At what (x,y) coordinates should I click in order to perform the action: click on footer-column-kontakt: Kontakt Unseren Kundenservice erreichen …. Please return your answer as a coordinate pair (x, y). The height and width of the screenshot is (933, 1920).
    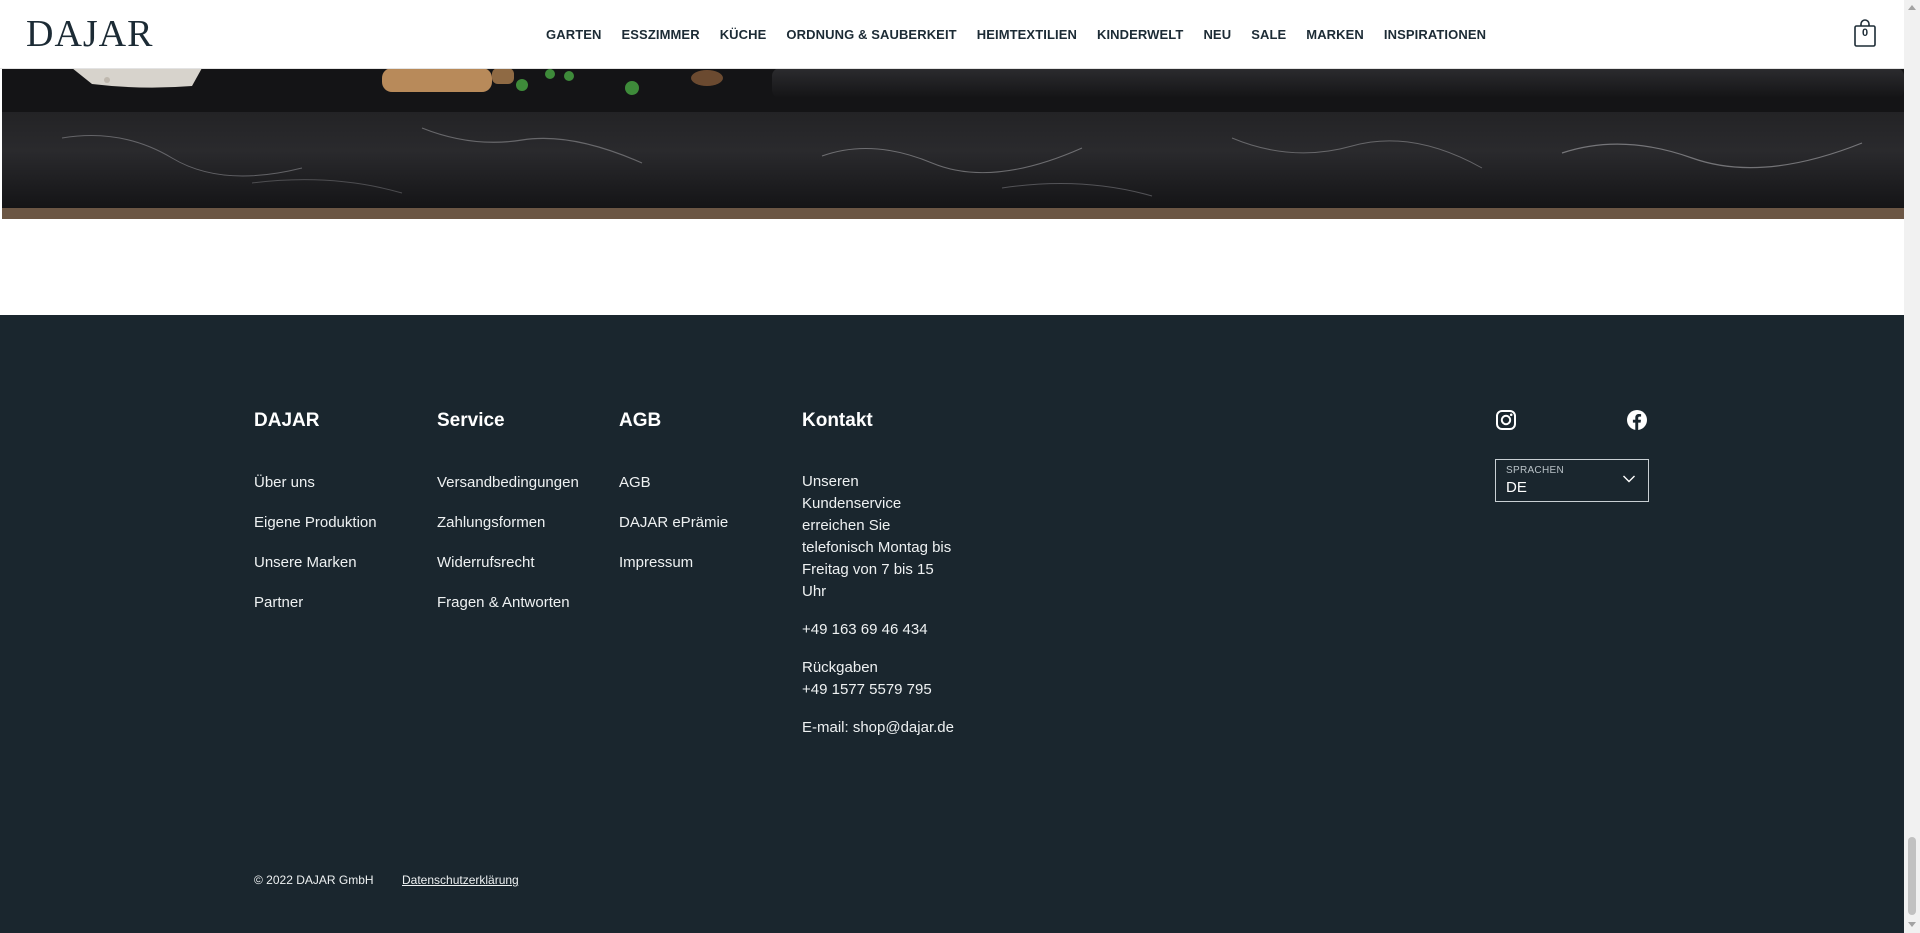
    Looking at the image, I should click on (878, 582).